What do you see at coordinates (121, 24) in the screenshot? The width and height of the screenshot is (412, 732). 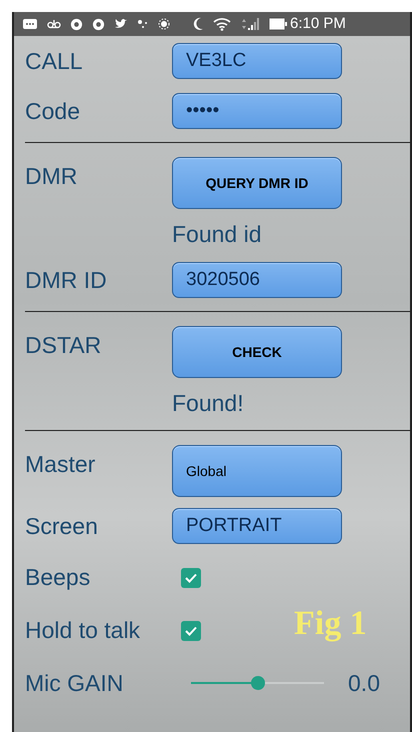 I see `bird-icon` at bounding box center [121, 24].